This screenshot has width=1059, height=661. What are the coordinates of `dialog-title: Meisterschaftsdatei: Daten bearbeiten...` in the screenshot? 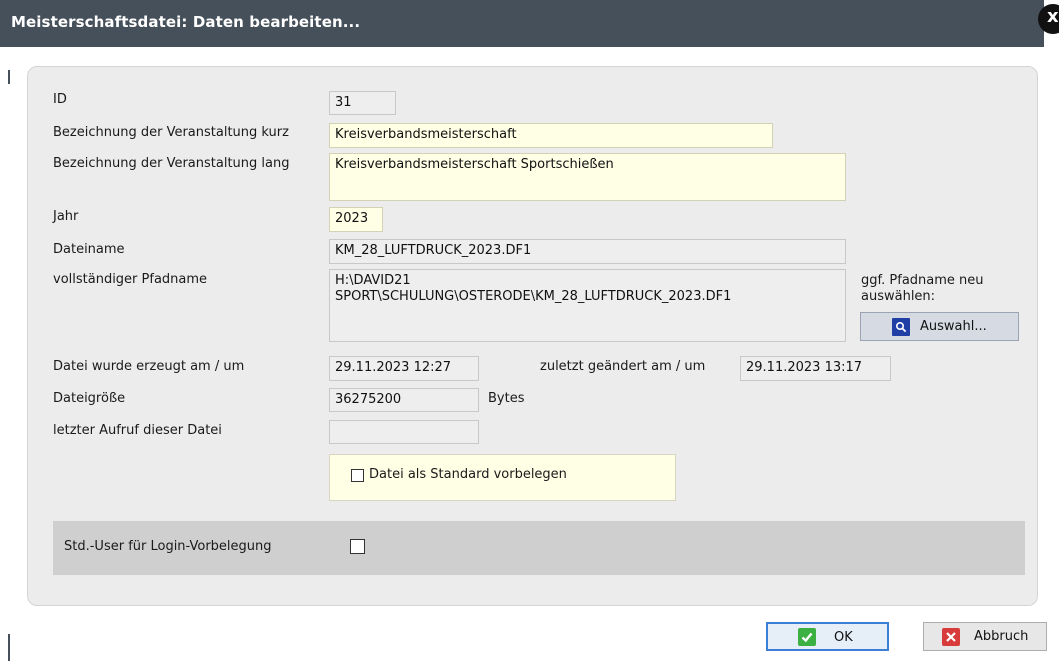 It's located at (186, 22).